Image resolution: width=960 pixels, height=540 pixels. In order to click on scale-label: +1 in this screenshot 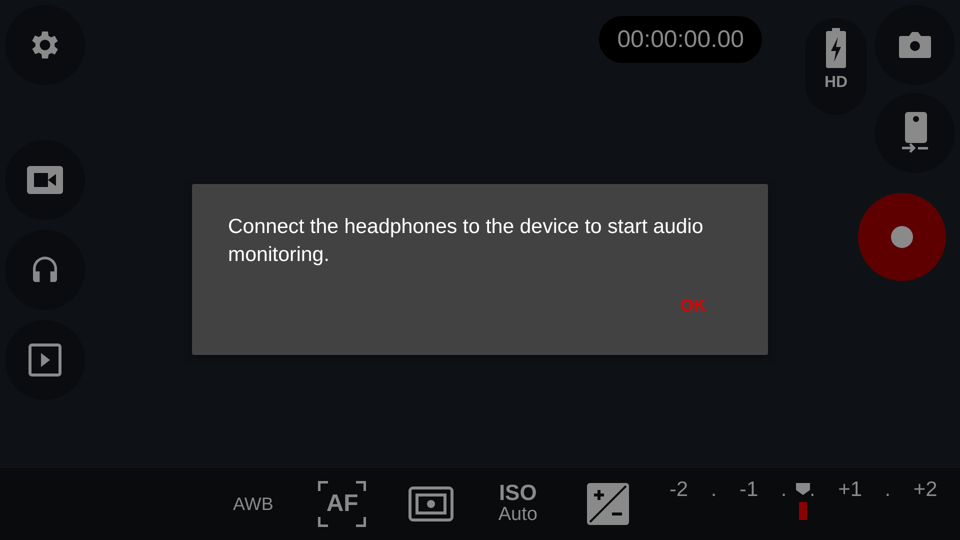, I will do `click(850, 490)`.